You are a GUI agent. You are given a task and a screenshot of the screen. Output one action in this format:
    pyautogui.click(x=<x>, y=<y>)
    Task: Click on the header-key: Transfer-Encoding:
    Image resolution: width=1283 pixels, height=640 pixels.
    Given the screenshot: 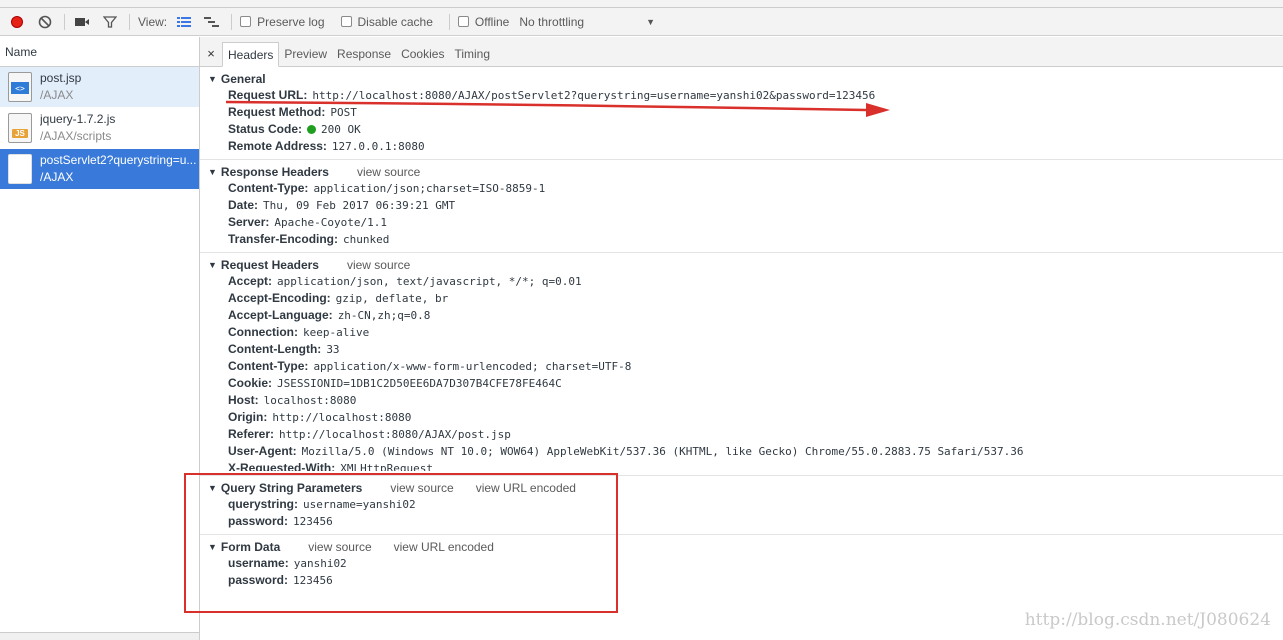 What is the action you would take?
    pyautogui.click(x=283, y=239)
    